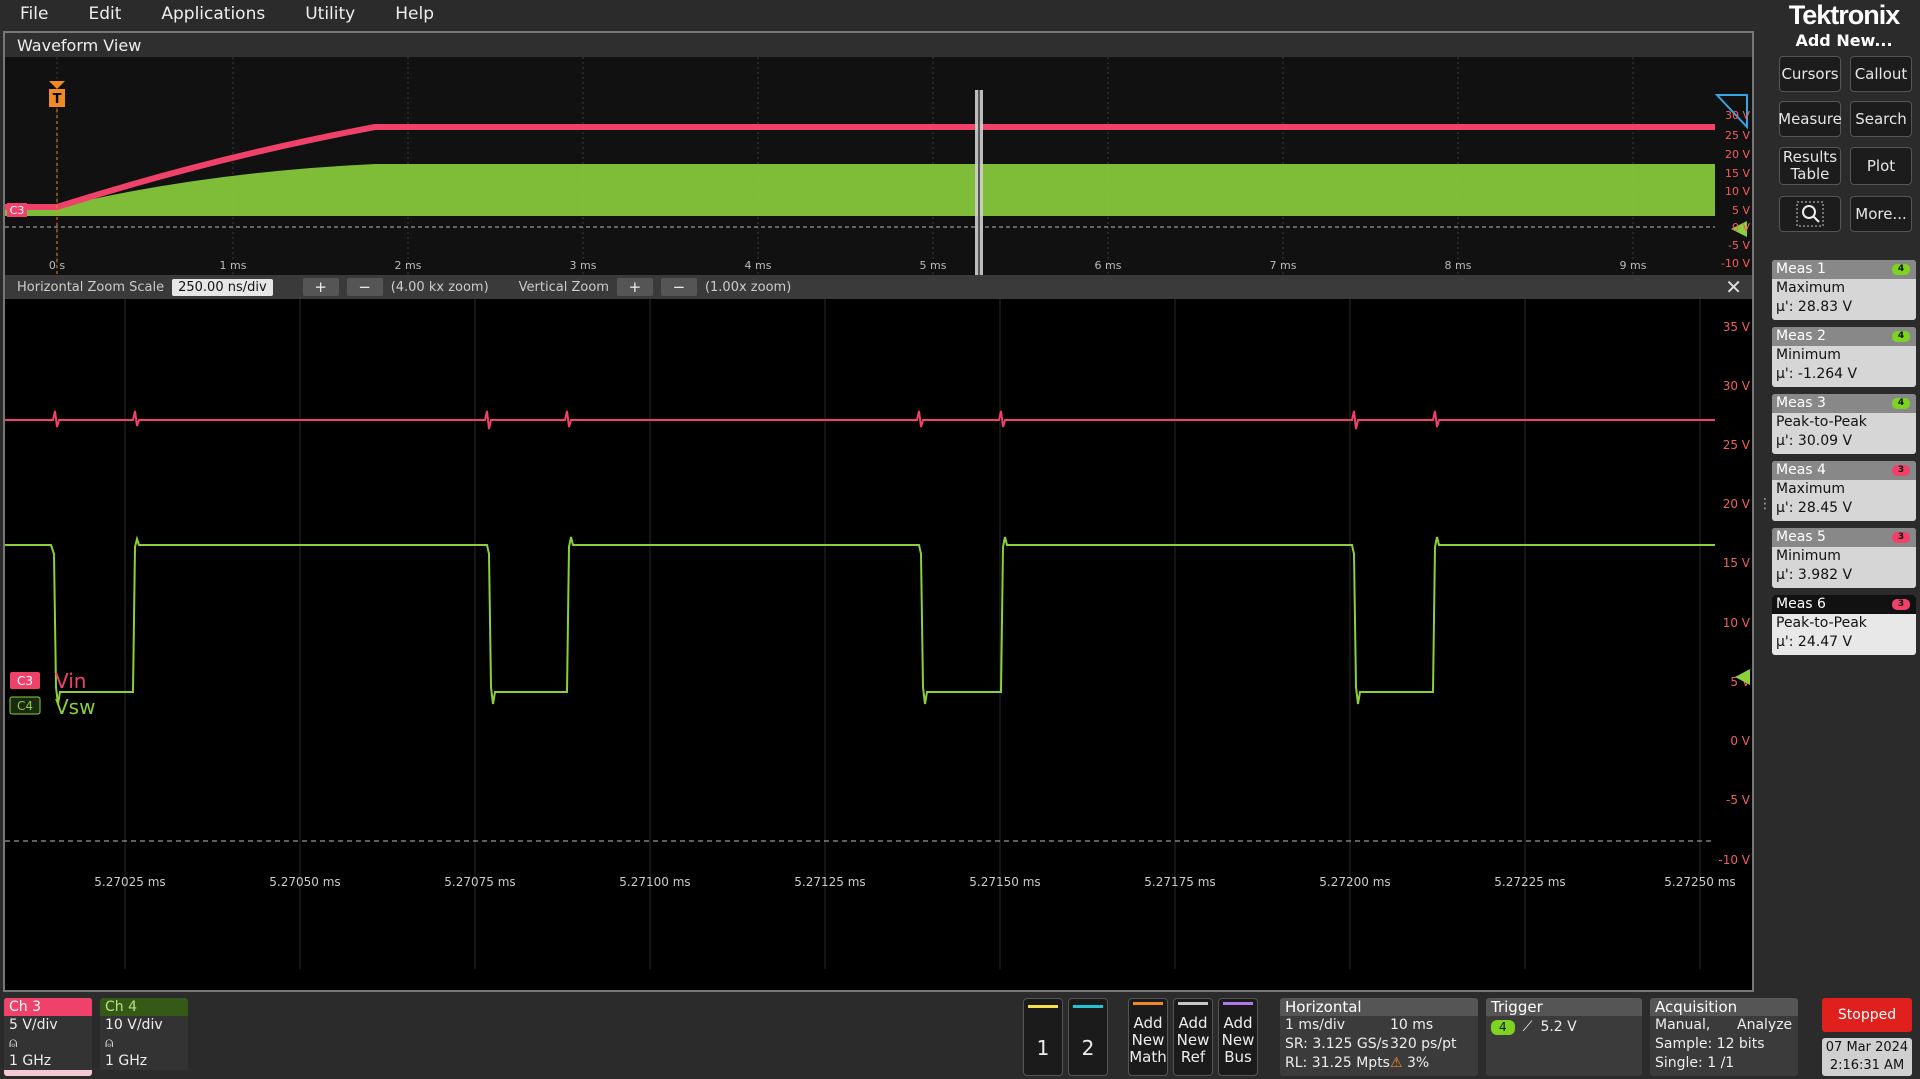 This screenshot has width=1920, height=1079. Describe the element at coordinates (144, 1007) in the screenshot. I see `ch4-title: Ch 4` at that location.